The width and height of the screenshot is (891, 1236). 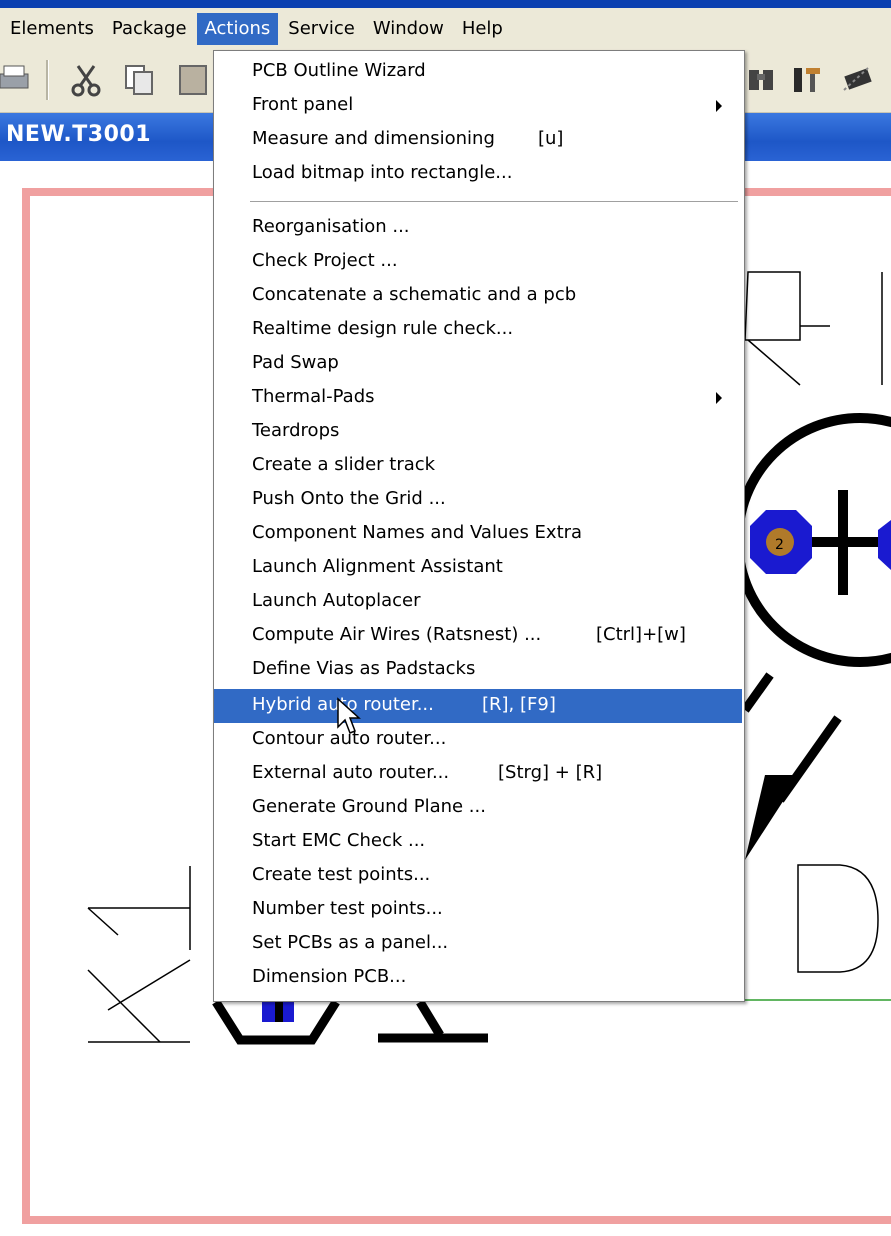 I want to click on paste-icon, so click(x=196, y=80).